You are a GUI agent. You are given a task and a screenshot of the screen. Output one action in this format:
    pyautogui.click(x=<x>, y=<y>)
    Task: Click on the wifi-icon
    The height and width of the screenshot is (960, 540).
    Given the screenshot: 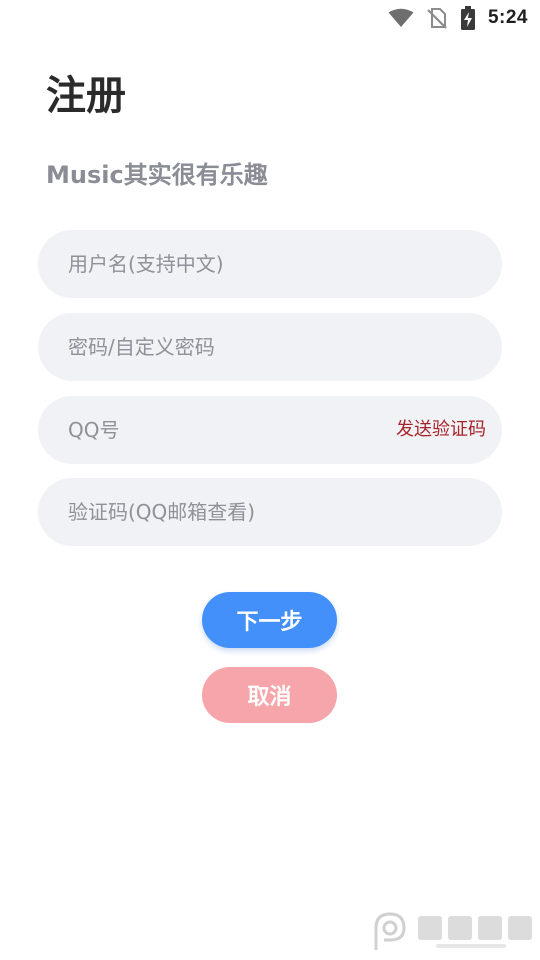 What is the action you would take?
    pyautogui.click(x=401, y=17)
    